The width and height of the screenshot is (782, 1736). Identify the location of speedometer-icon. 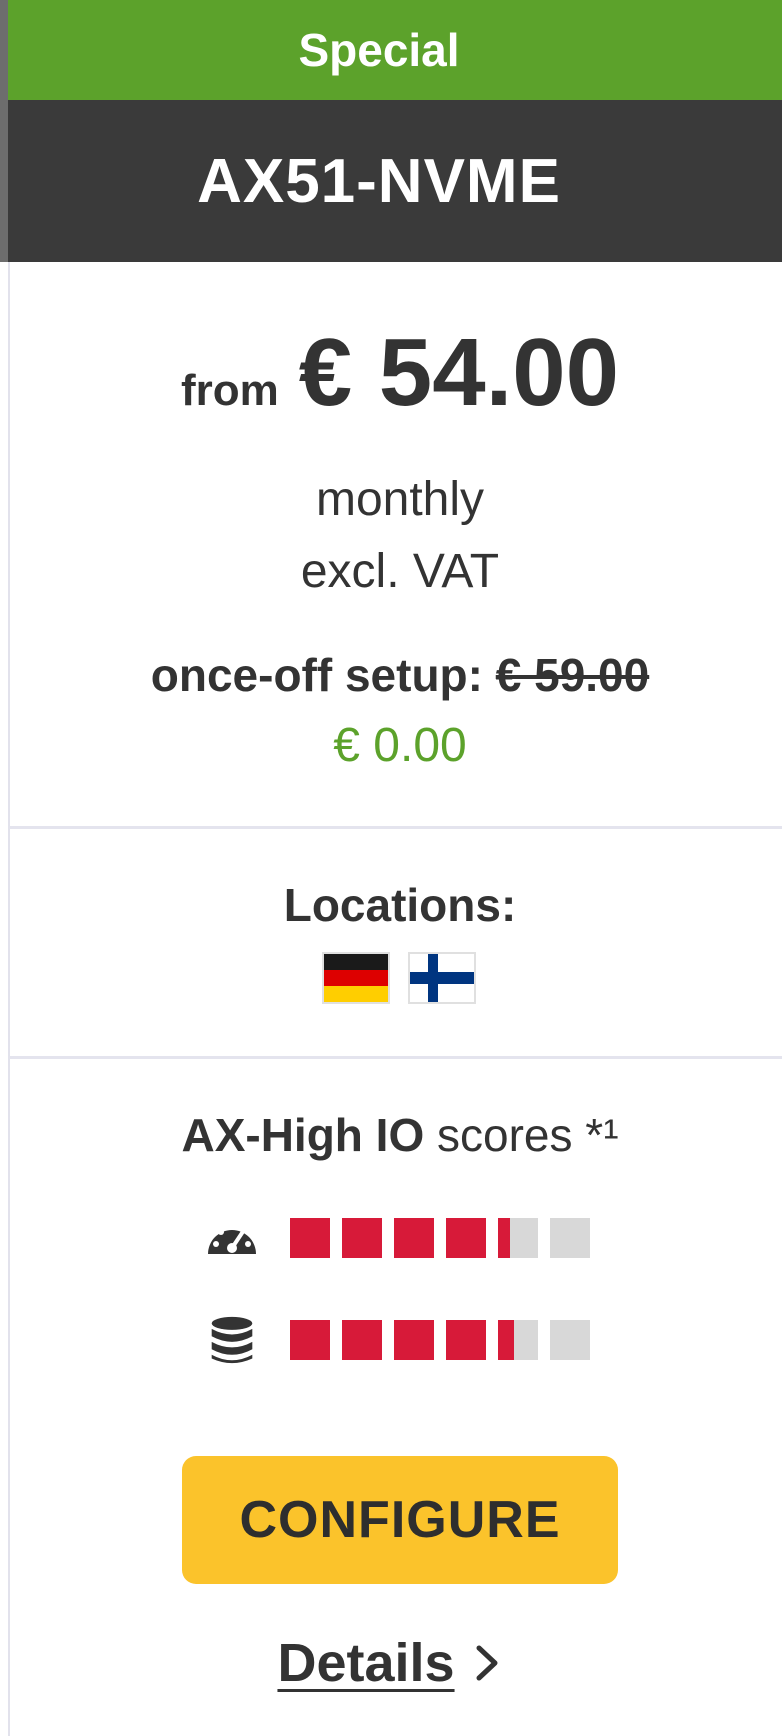
(232, 1239).